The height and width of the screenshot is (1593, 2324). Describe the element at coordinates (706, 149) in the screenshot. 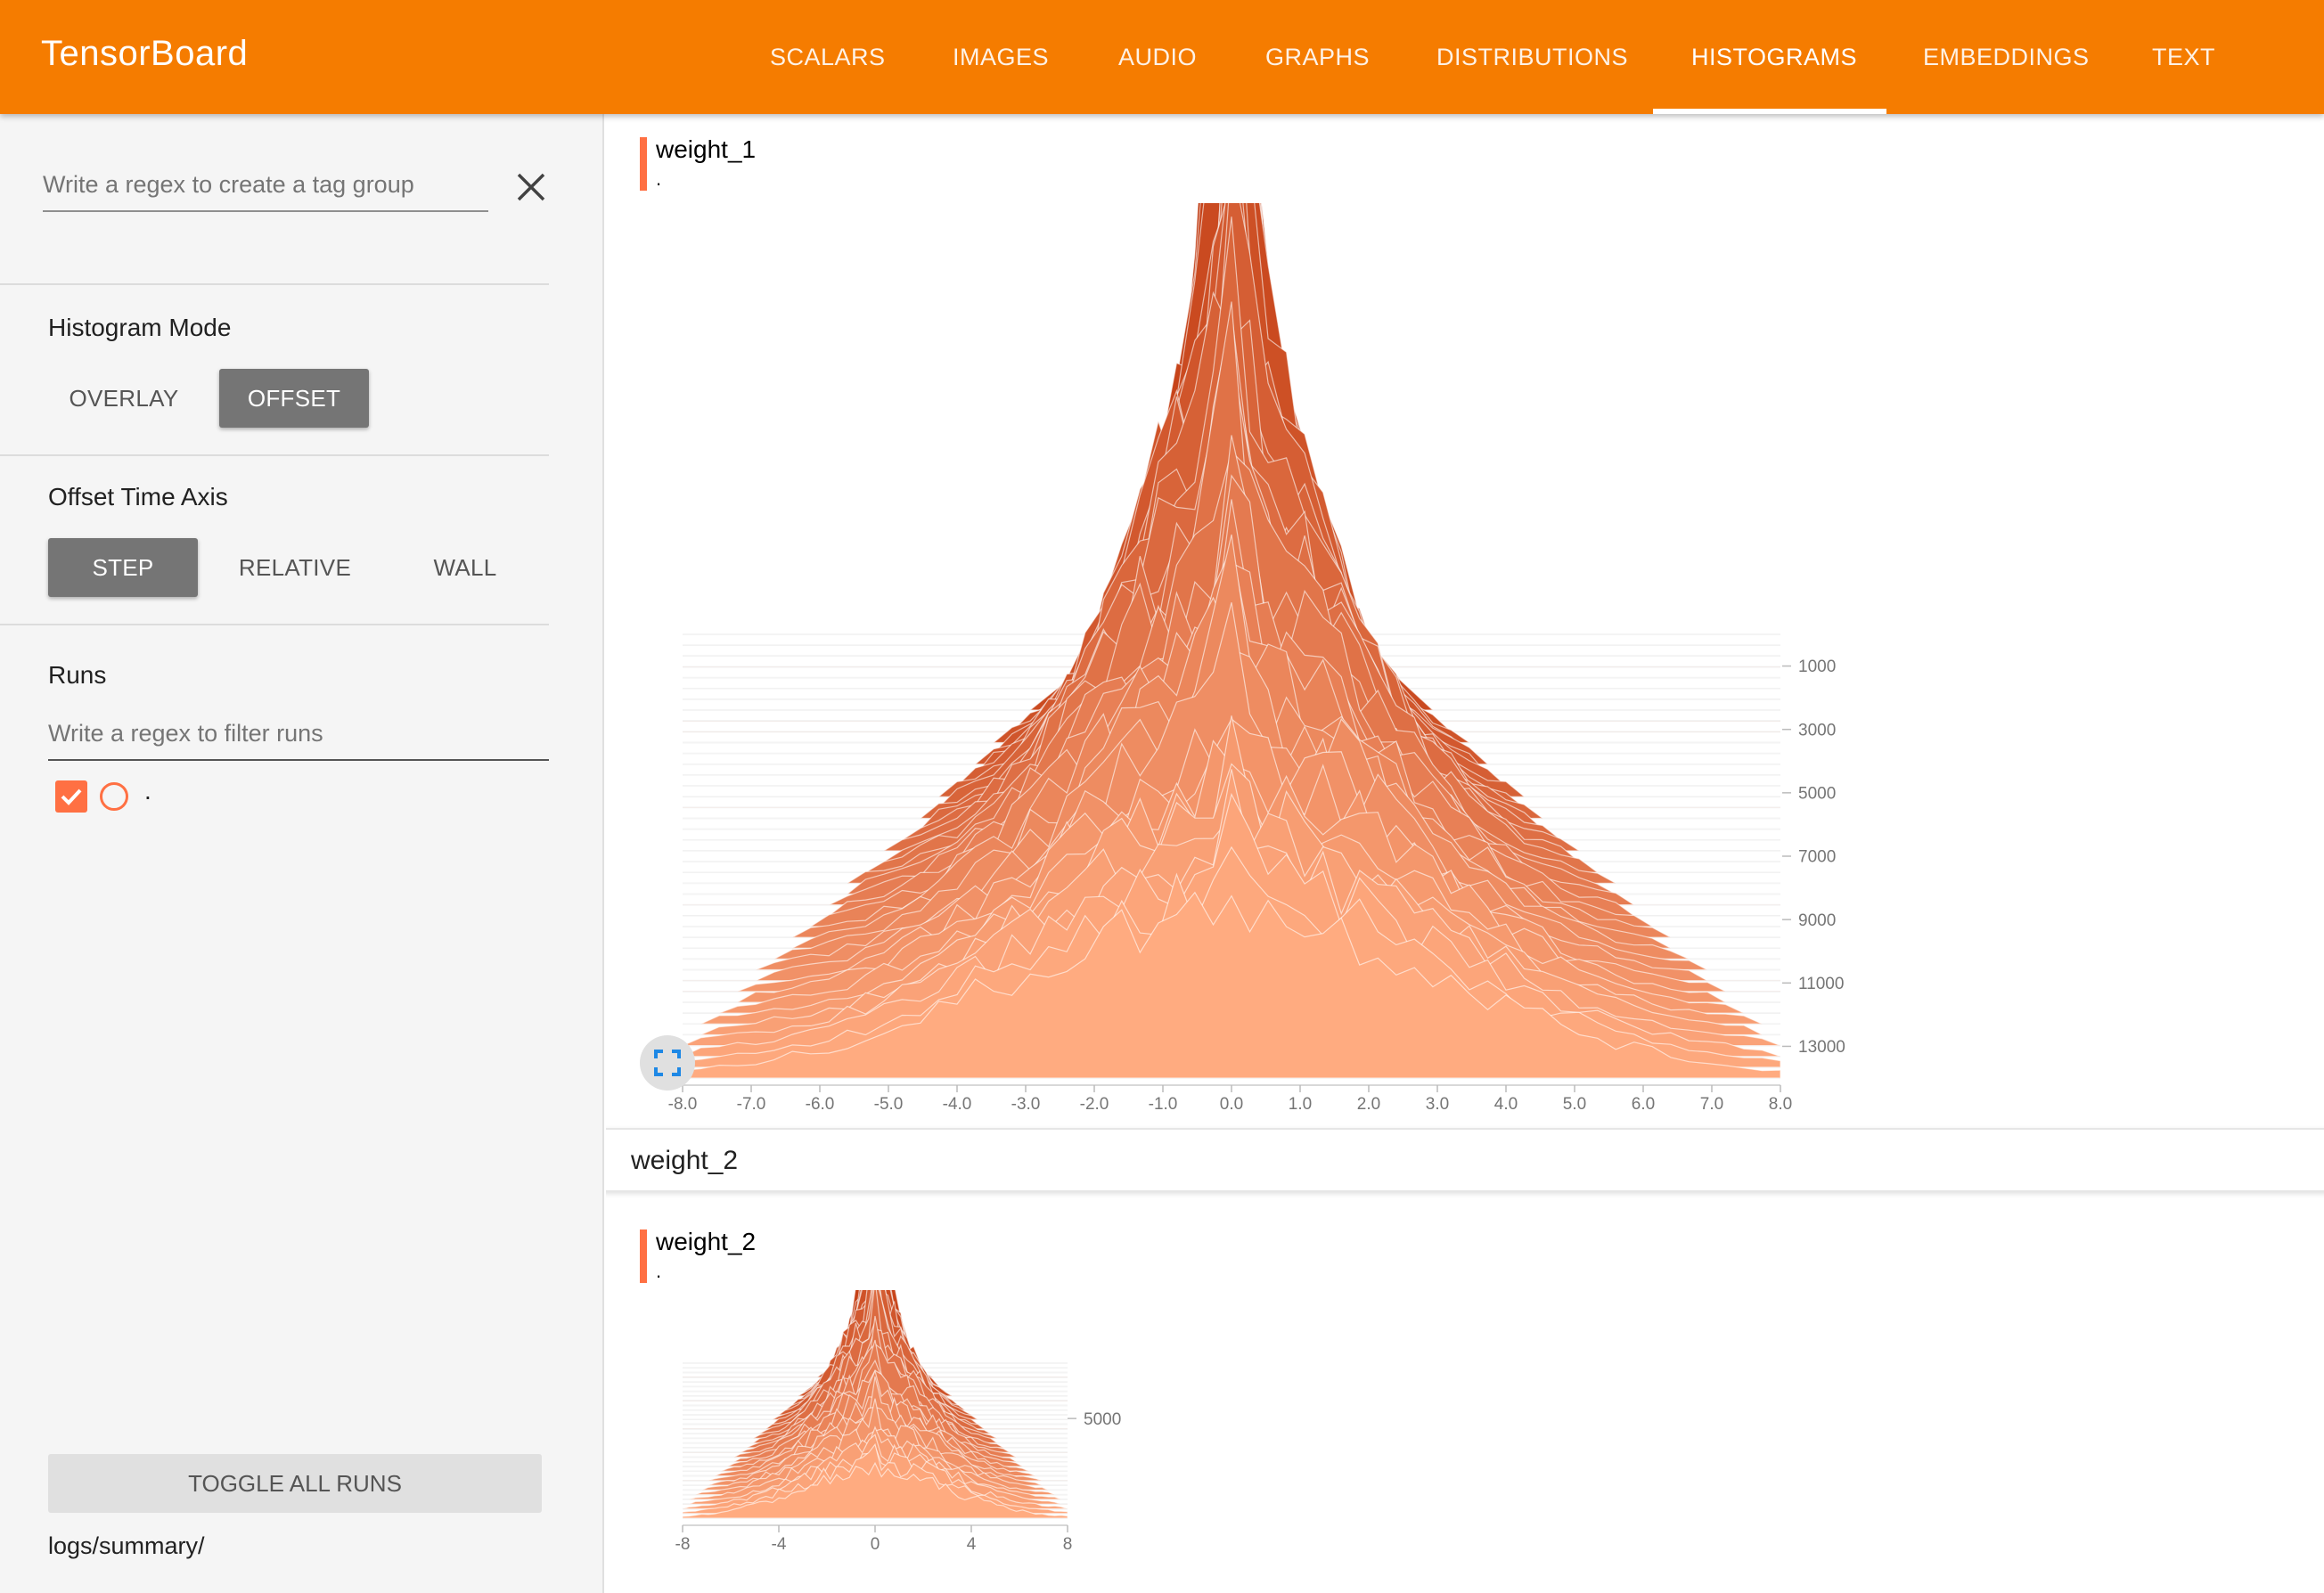

I see `card-tag-title: weight_1` at that location.